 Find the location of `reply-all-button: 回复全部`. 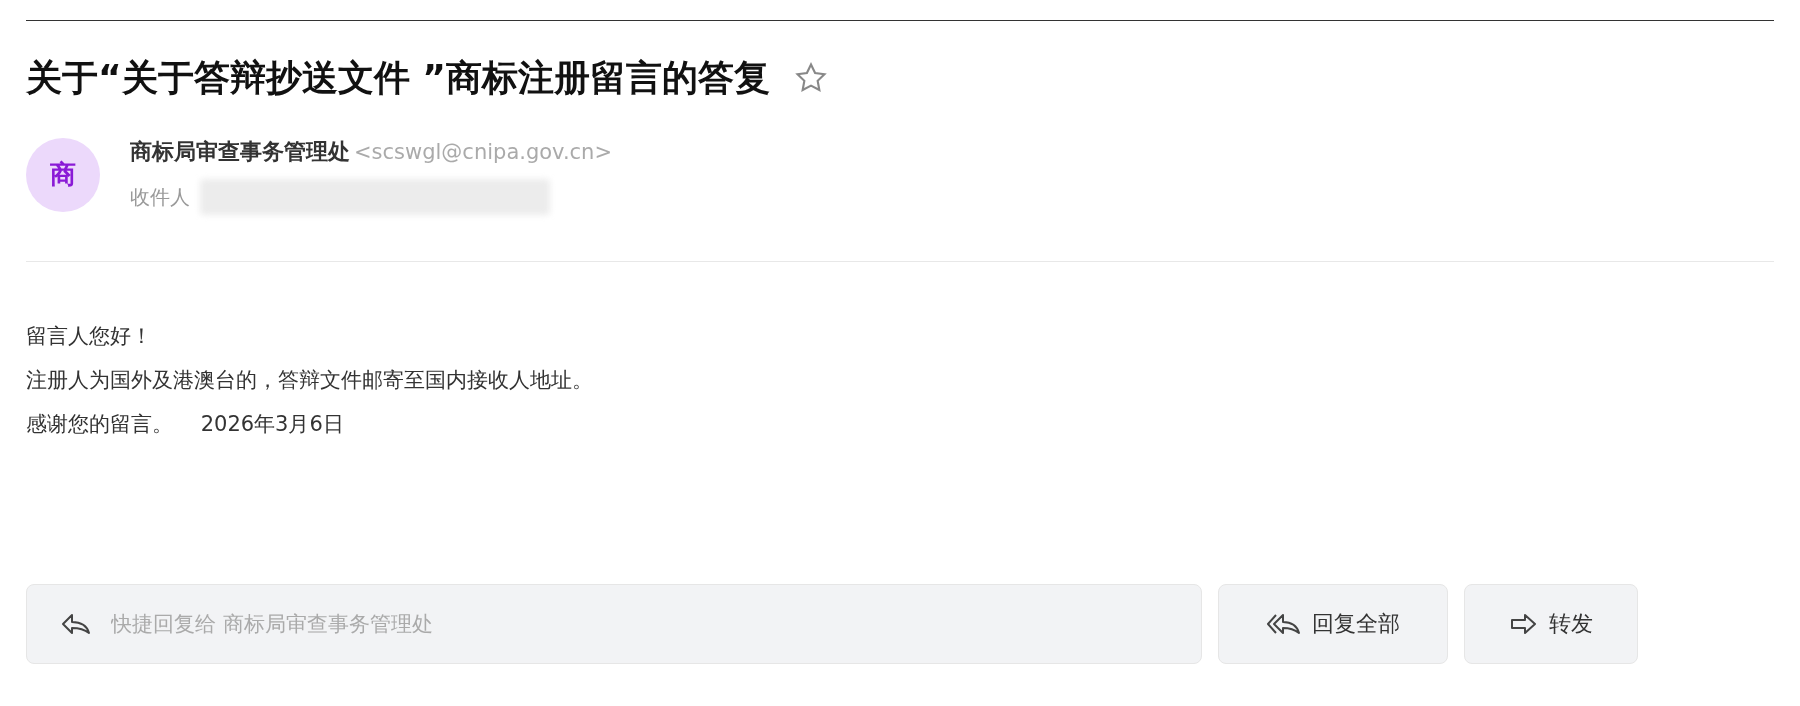

reply-all-button: 回复全部 is located at coordinates (1333, 623).